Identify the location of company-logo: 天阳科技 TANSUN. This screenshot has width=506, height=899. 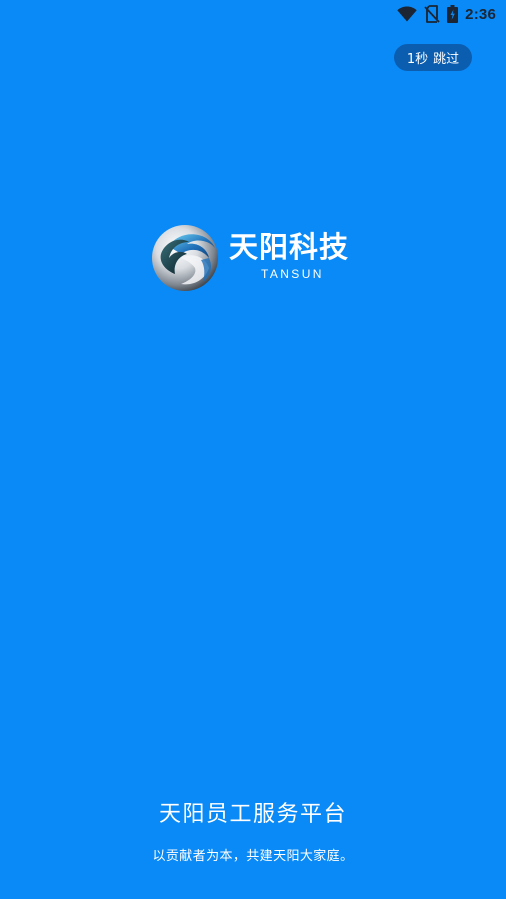
(254, 258).